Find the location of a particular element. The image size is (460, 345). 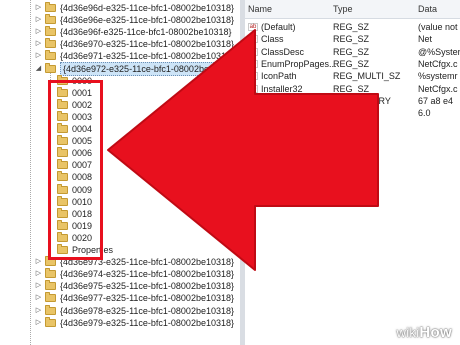

tree-key-row: ▷ {4d36e96d-e325-11ce-bfc1-08002be10318} is located at coordinates (120, 8).